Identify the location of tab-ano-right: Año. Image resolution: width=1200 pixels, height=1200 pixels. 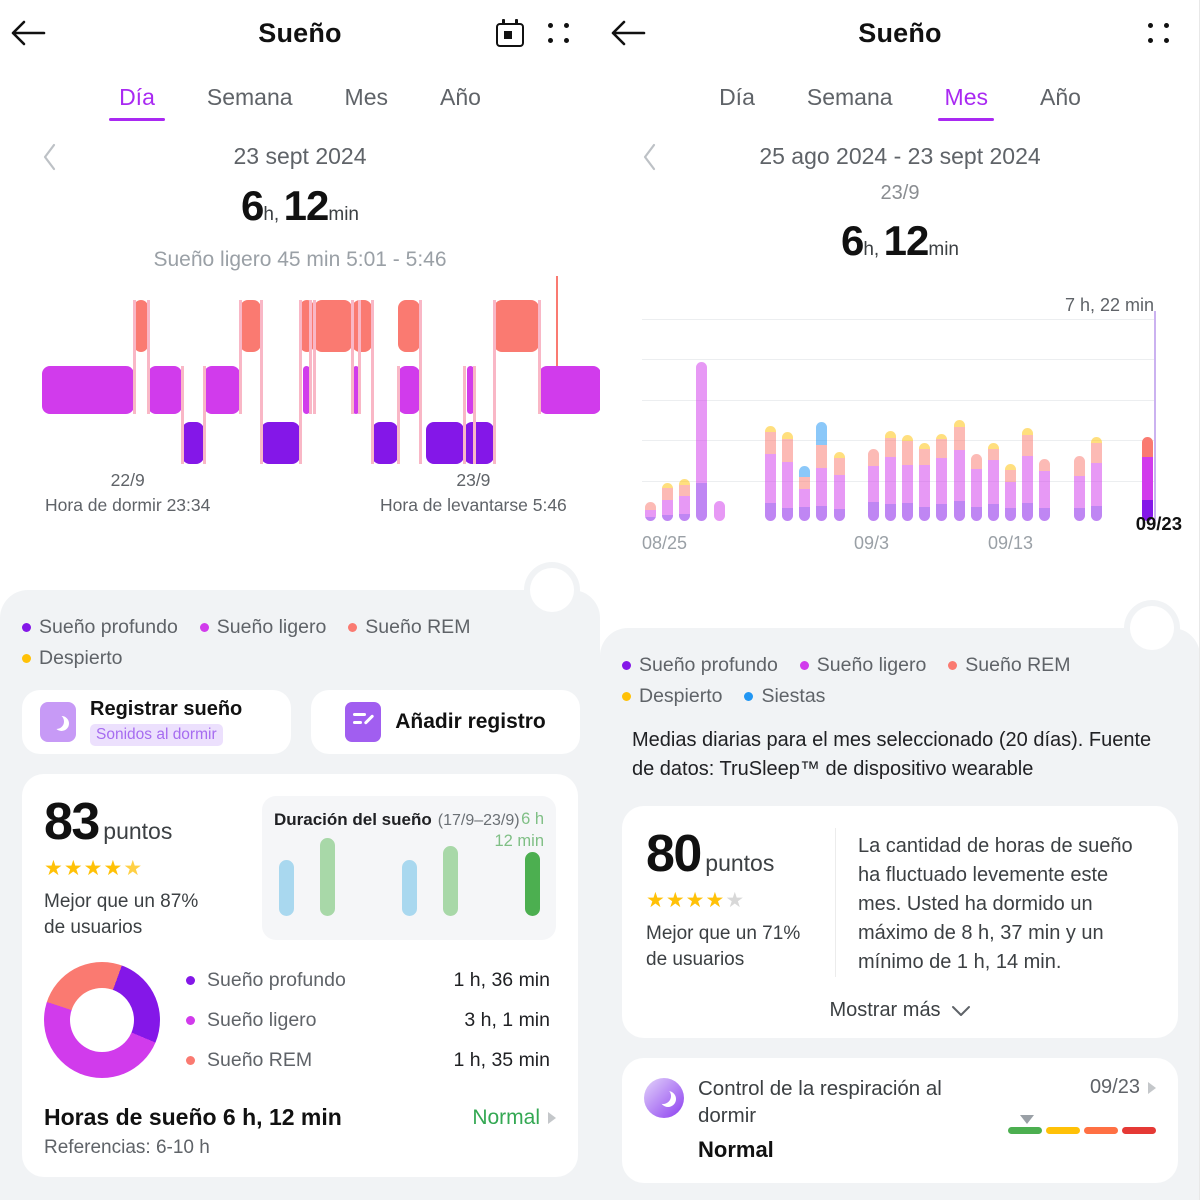
(1060, 101).